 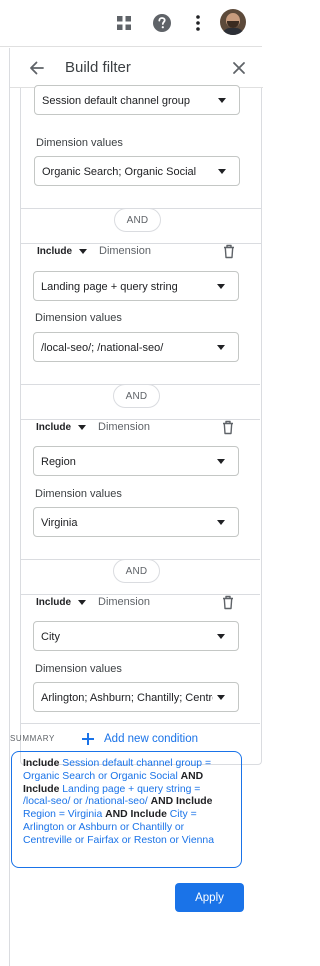 I want to click on panel-header: Build filter, so click(x=136, y=68).